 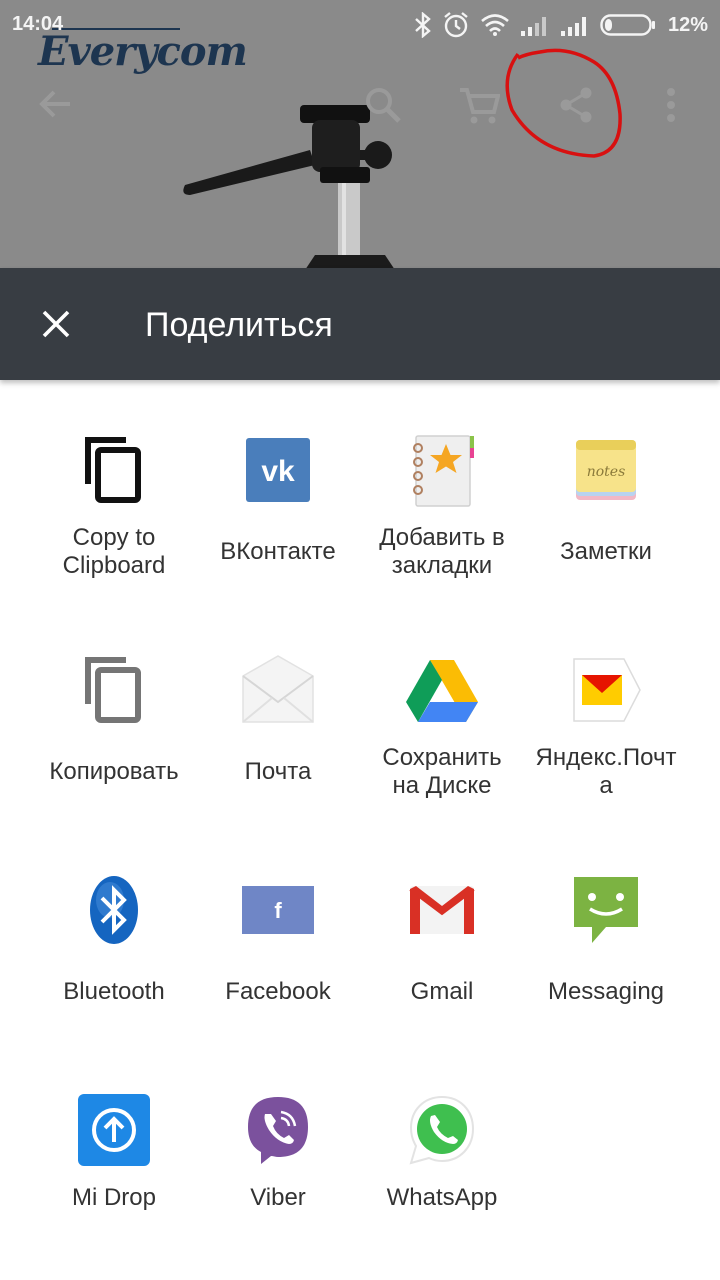 What do you see at coordinates (442, 1197) in the screenshot?
I see `share-target-label: WhatsApp` at bounding box center [442, 1197].